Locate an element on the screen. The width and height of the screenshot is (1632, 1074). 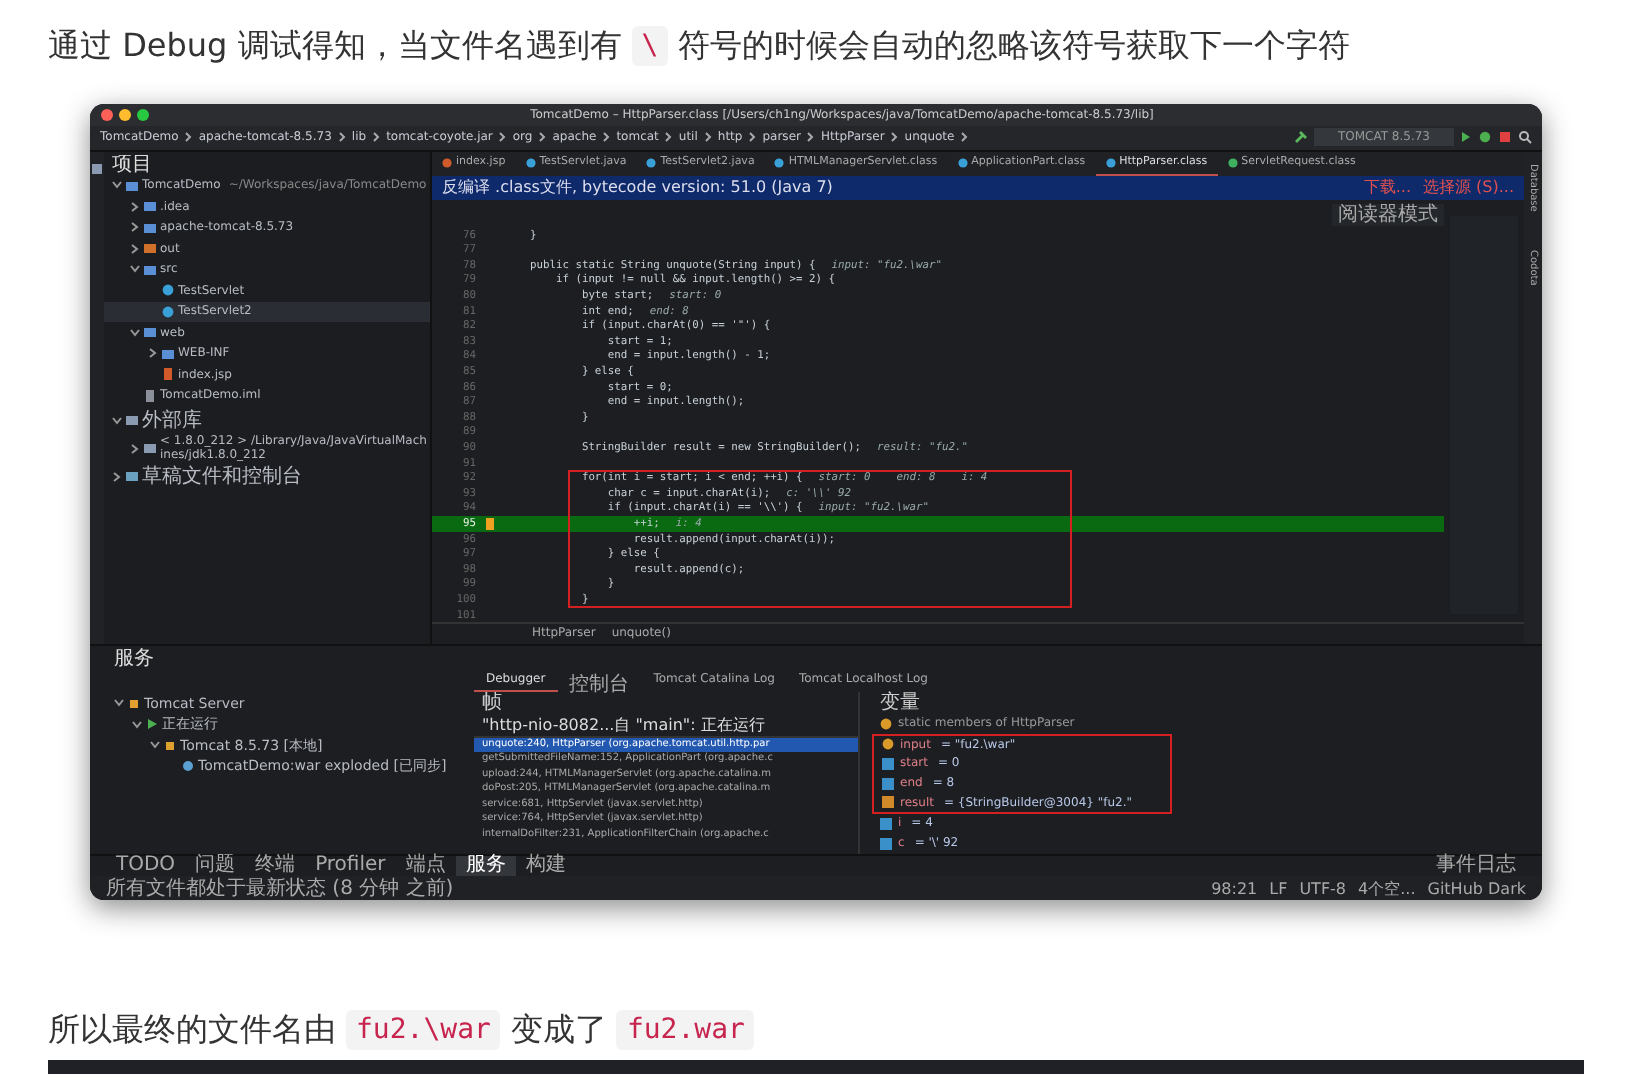
paragraph-text: 符号的时候会自动的忽略该符号获取下一个字符 is located at coordinates (1014, 46).